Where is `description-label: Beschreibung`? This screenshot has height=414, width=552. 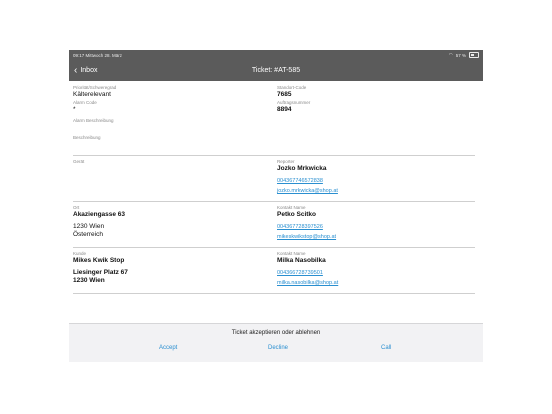 description-label: Beschreibung is located at coordinates (87, 137).